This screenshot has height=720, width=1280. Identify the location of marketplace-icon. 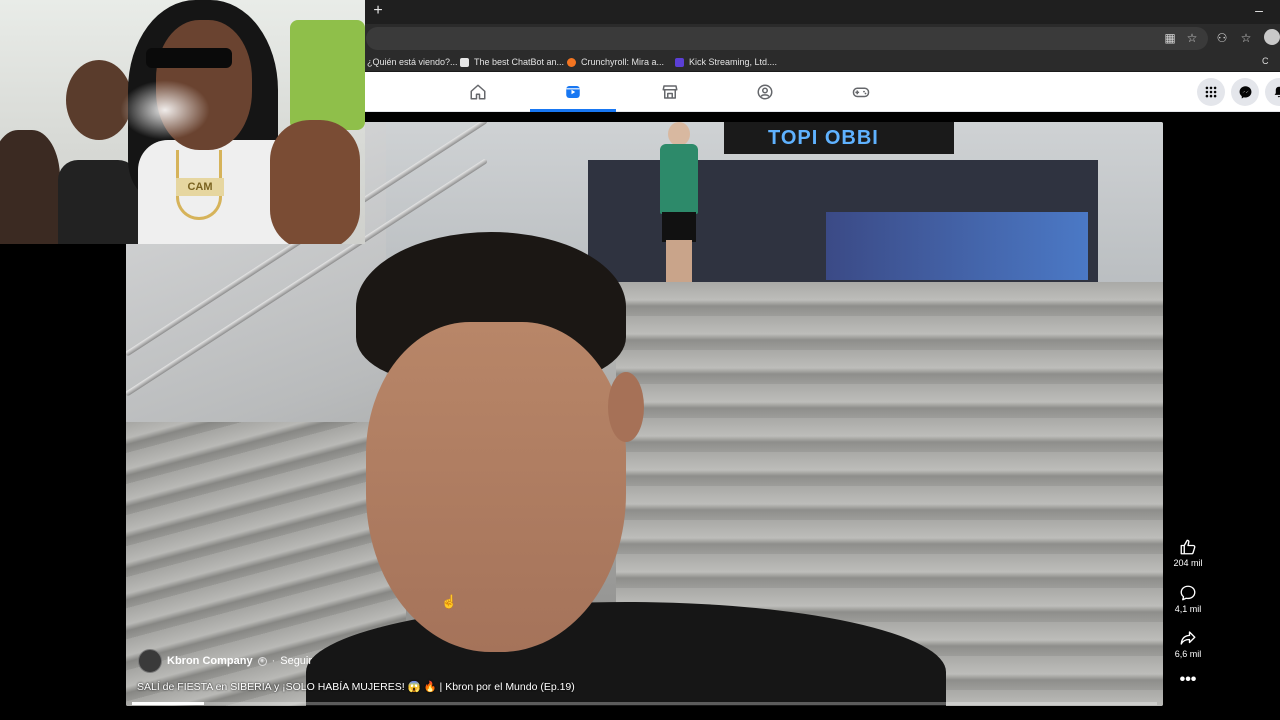
(670, 92).